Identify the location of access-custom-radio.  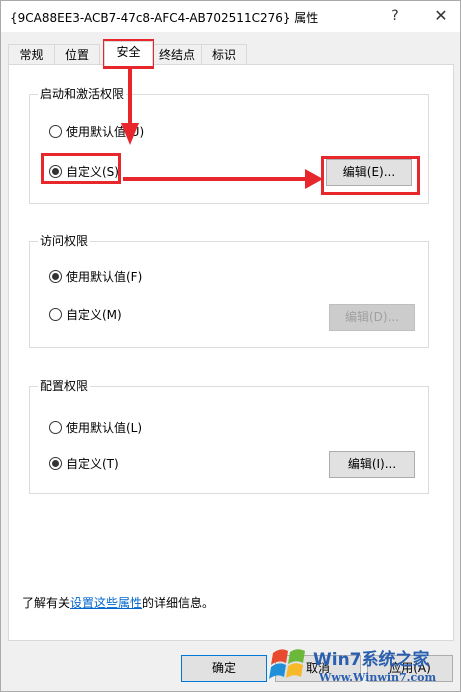
(55, 314).